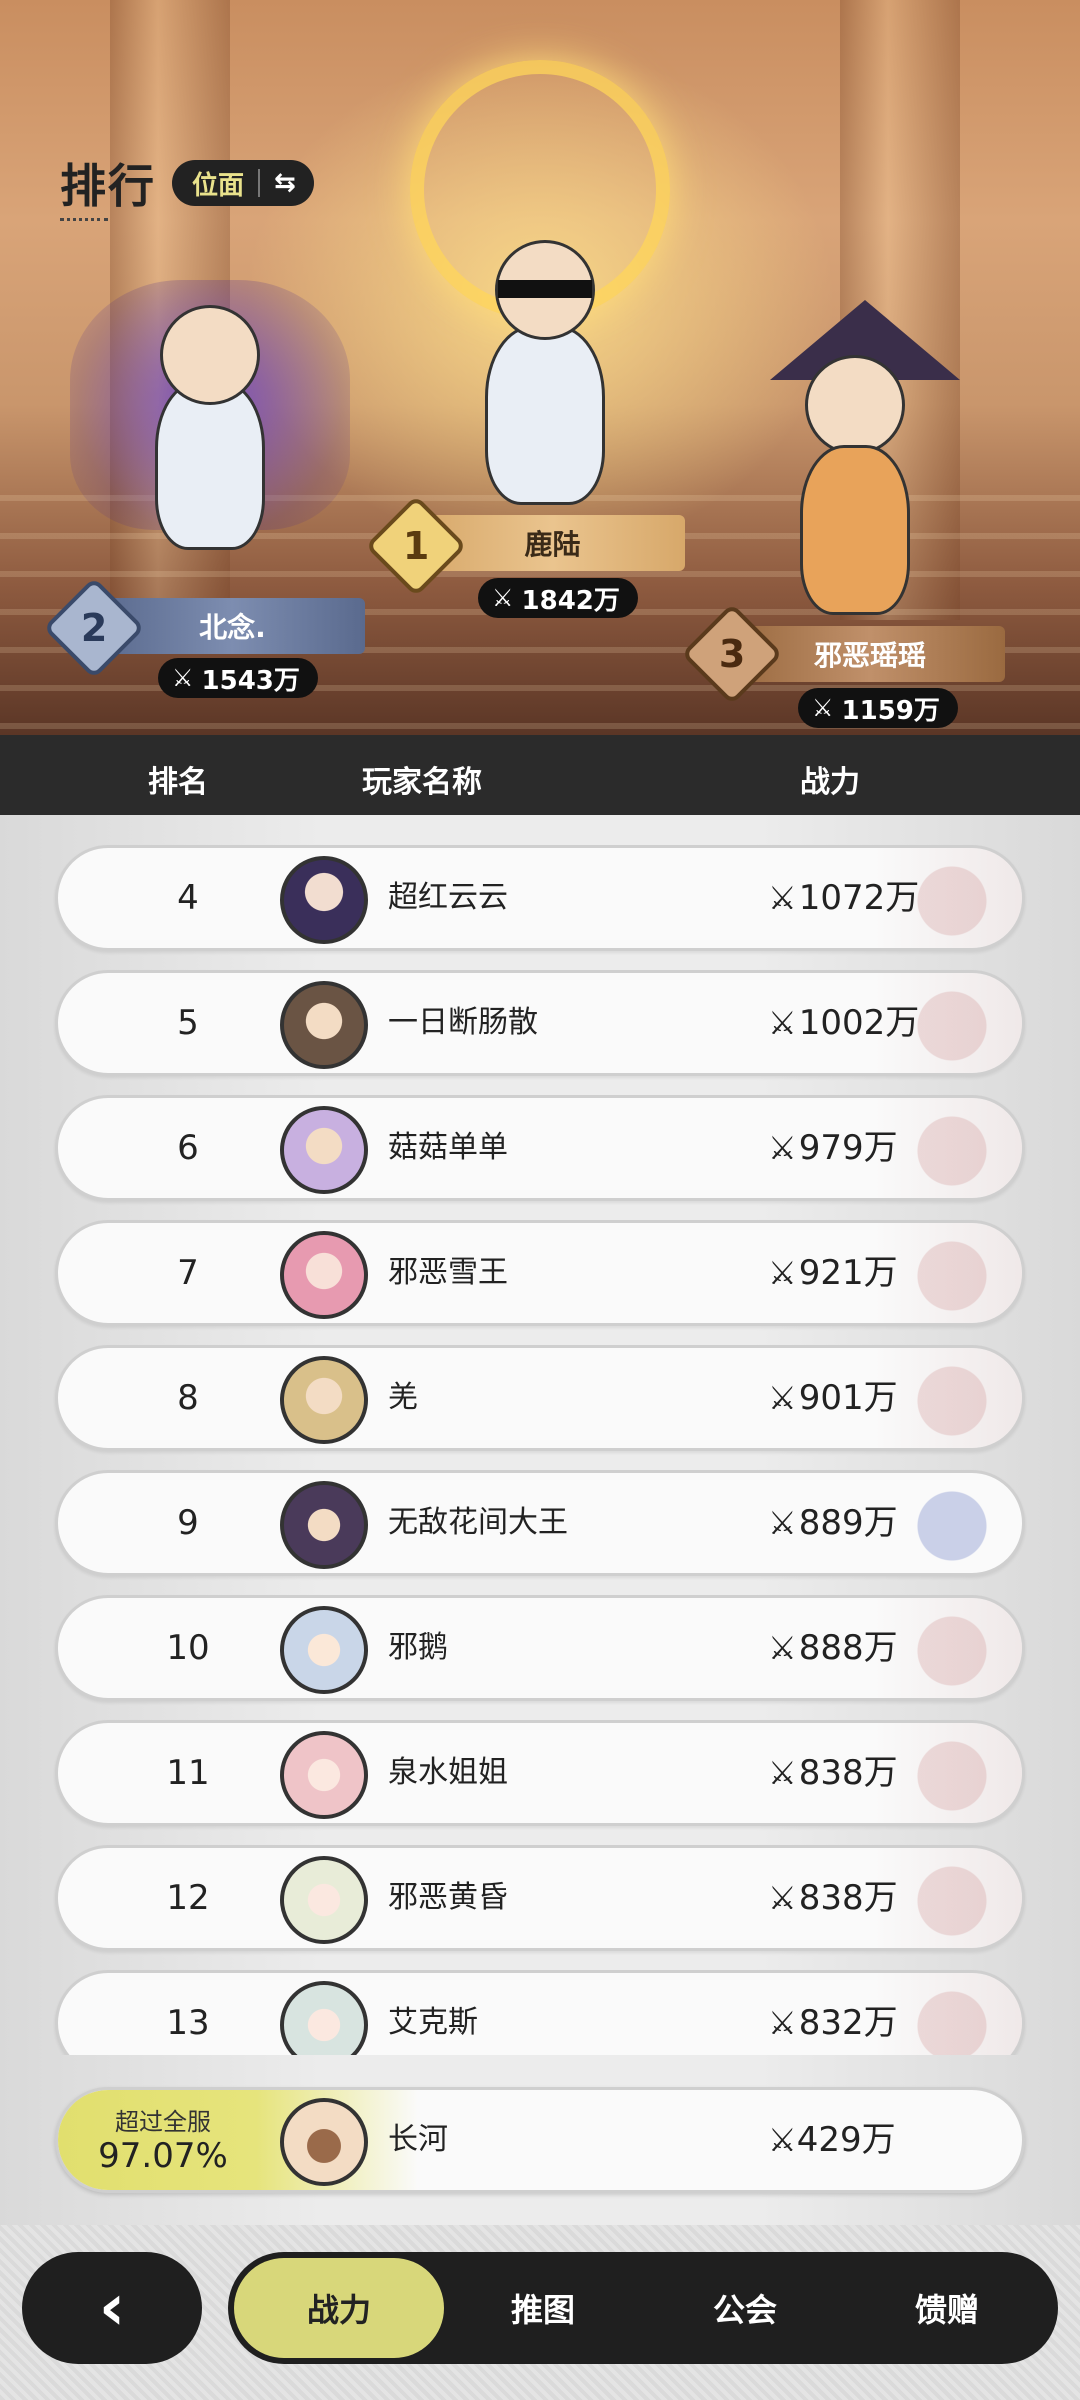 This screenshot has height=2400, width=1080. Describe the element at coordinates (448, 1272) in the screenshot. I see `row-player-name: 邪恶雪王` at that location.